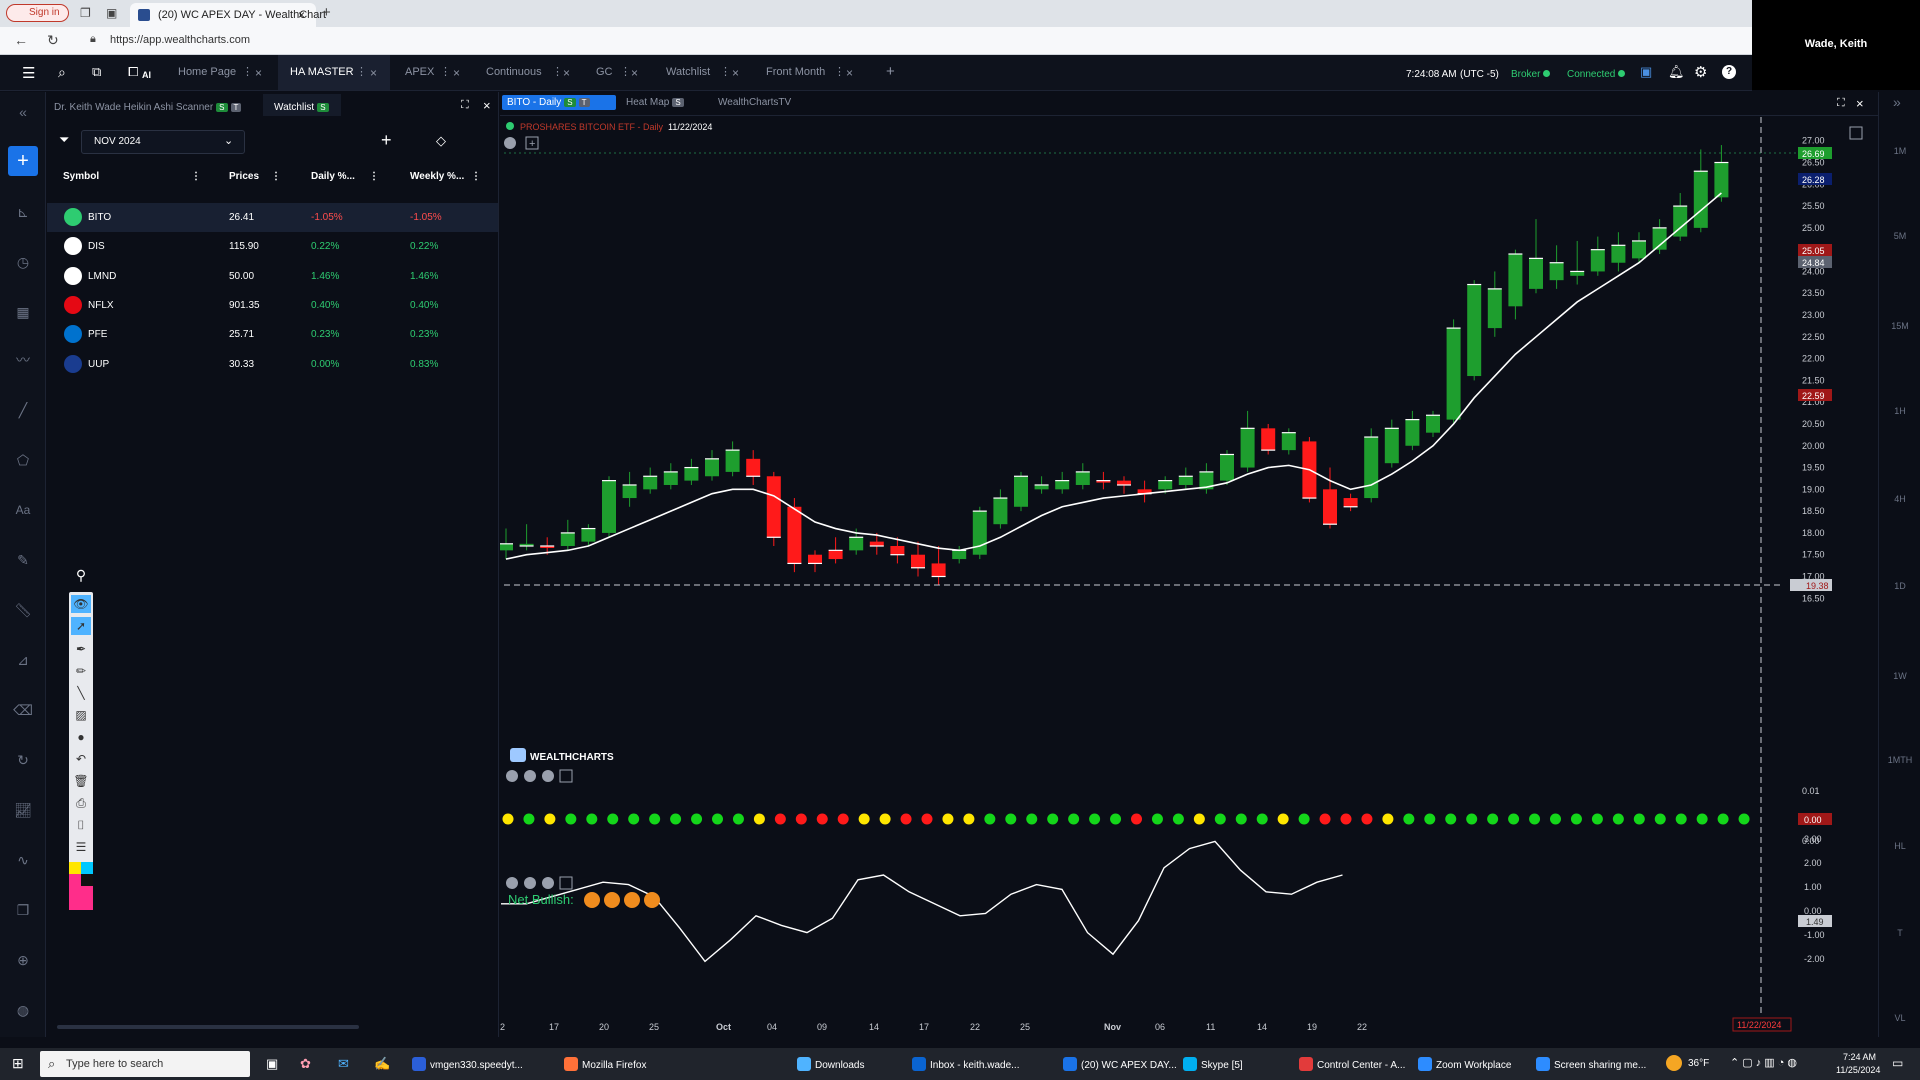 Image resolution: width=1920 pixels, height=1080 pixels. What do you see at coordinates (23, 262) in the screenshot?
I see `clock-icon: ◷` at bounding box center [23, 262].